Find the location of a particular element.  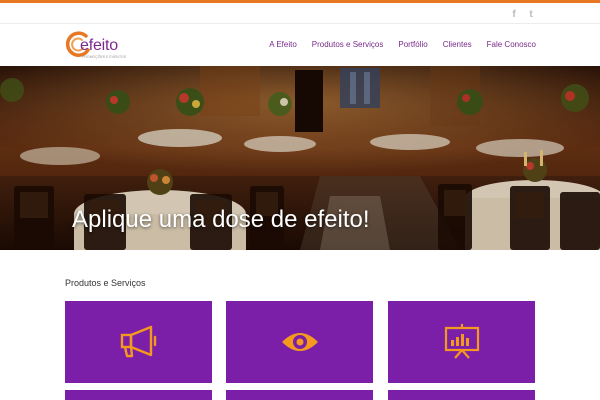

section-title-produtos: Produtos e Serviços is located at coordinates (105, 283).